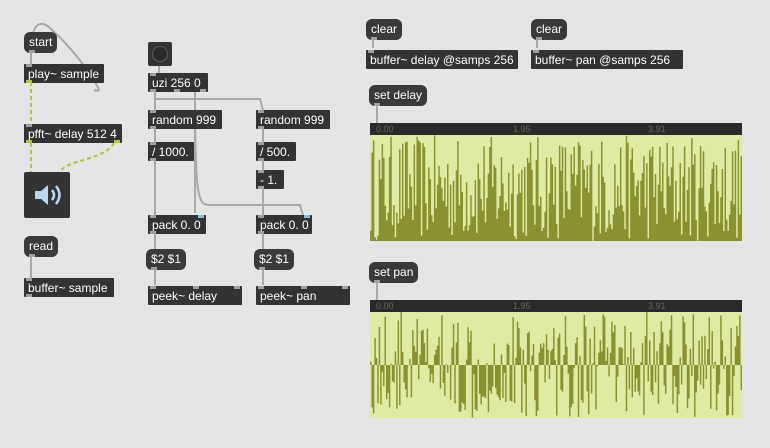 The width and height of the screenshot is (770, 448). Describe the element at coordinates (556, 129) in the screenshot. I see `waveform-delay-ruler: 0.00 1.95 3.91` at that location.